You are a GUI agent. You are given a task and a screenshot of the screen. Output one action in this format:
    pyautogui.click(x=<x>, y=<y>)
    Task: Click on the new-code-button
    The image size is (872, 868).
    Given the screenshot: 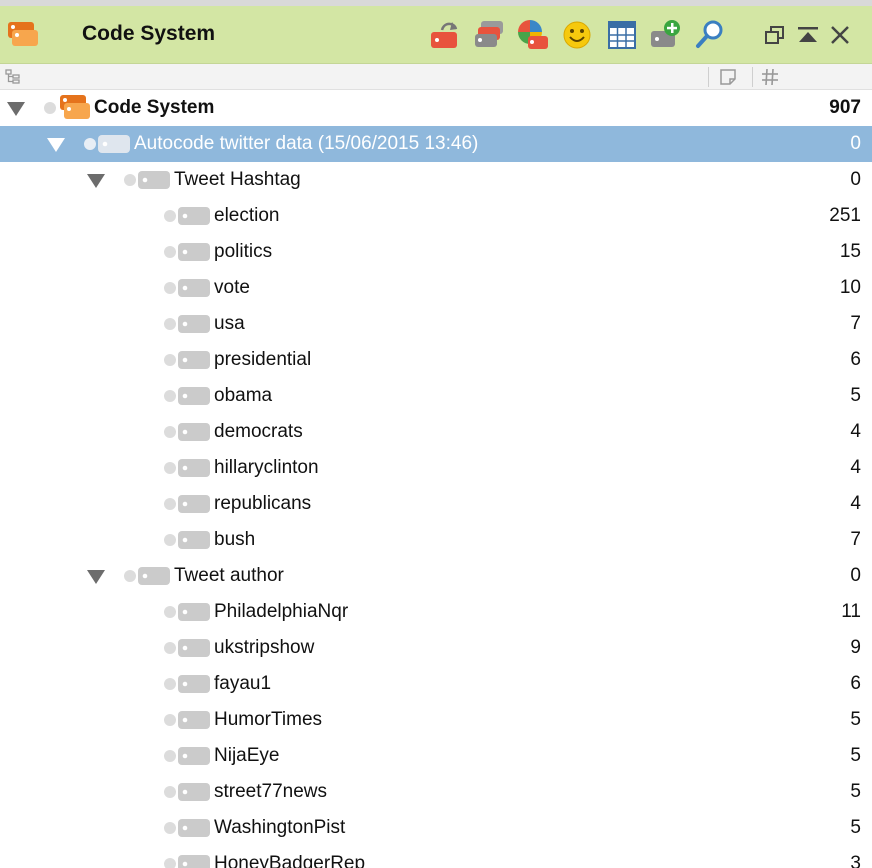 What is the action you would take?
    pyautogui.click(x=665, y=35)
    